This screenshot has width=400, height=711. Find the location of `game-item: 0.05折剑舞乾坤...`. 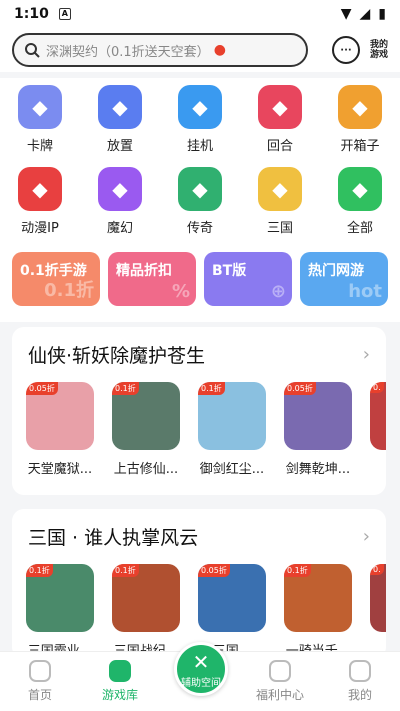

game-item: 0.05折剑舞乾坤... is located at coordinates (318, 429).